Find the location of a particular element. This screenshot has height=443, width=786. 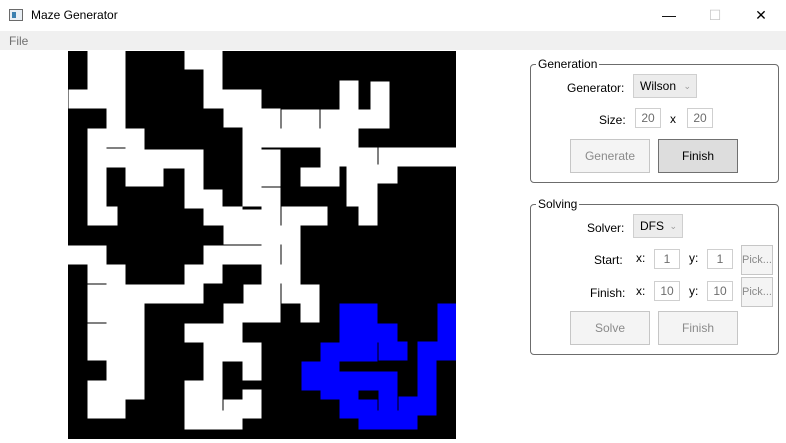

start-x-input: 1 is located at coordinates (667, 259).